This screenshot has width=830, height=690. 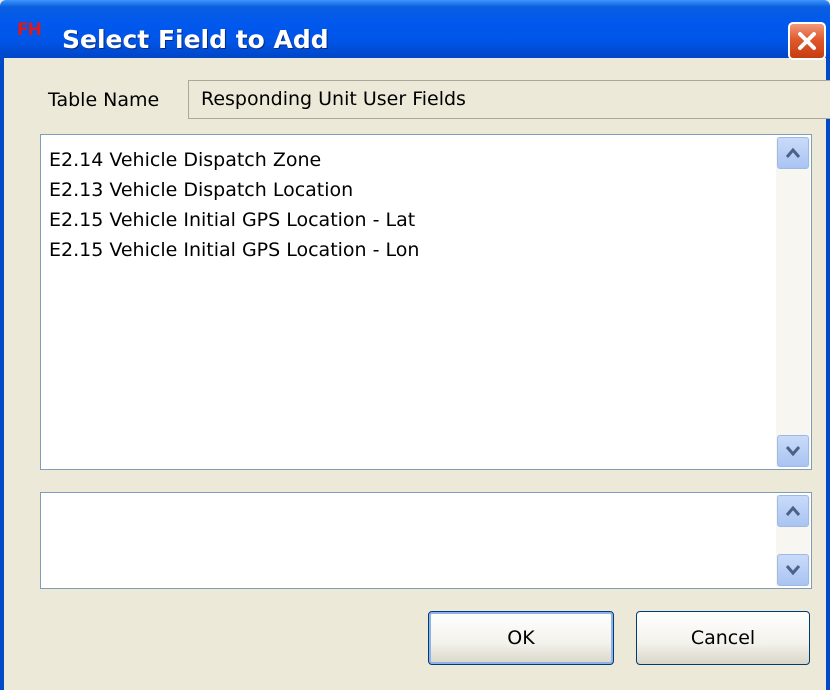 I want to click on table-name-label: Table Name, so click(x=104, y=100).